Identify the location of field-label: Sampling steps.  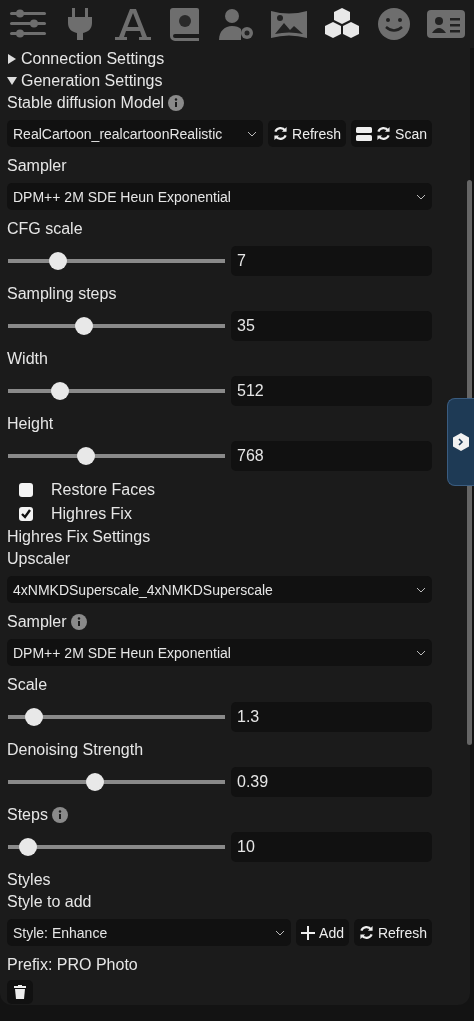
(62, 294).